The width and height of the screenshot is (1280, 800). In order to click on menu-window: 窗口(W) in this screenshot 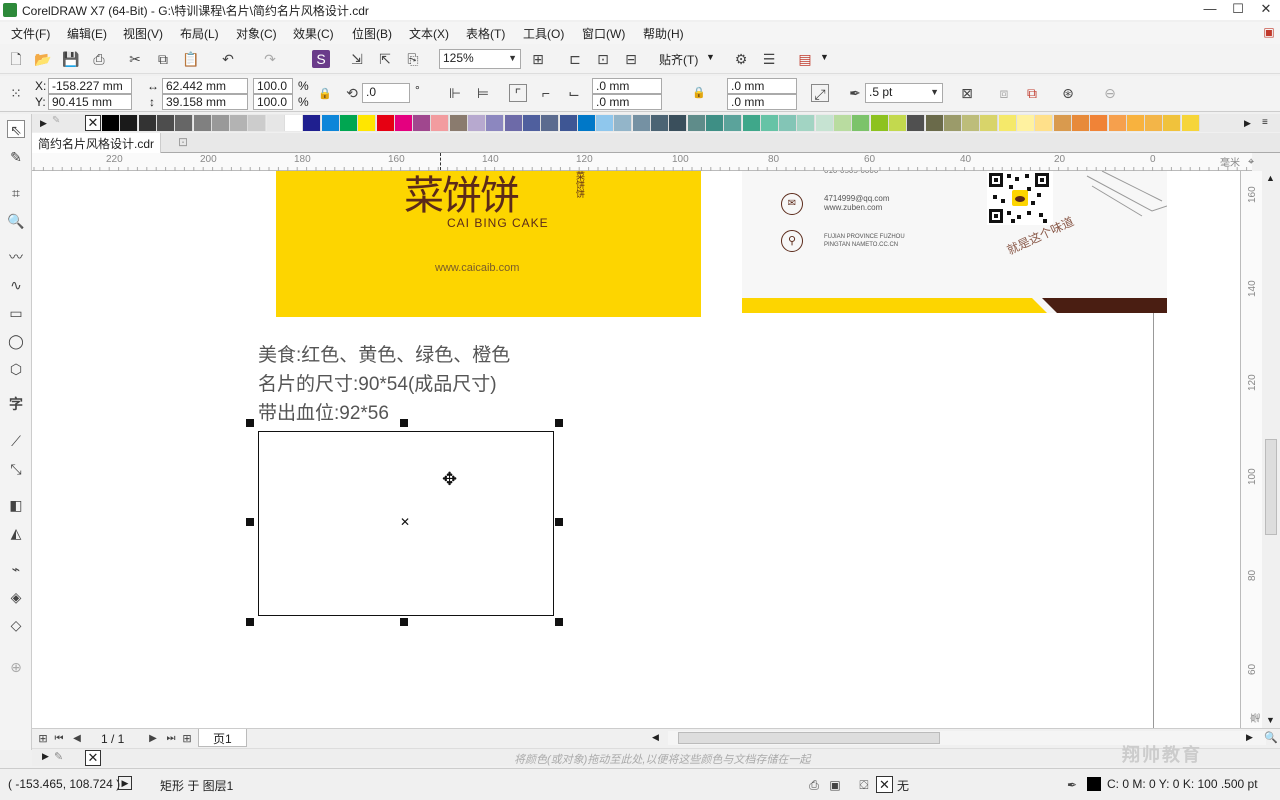, I will do `click(603, 33)`.